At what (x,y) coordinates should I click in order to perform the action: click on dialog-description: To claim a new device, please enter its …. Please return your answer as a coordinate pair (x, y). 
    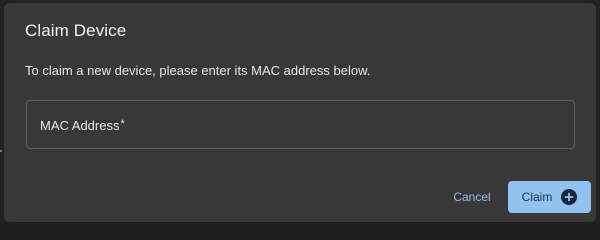
    Looking at the image, I should click on (198, 70).